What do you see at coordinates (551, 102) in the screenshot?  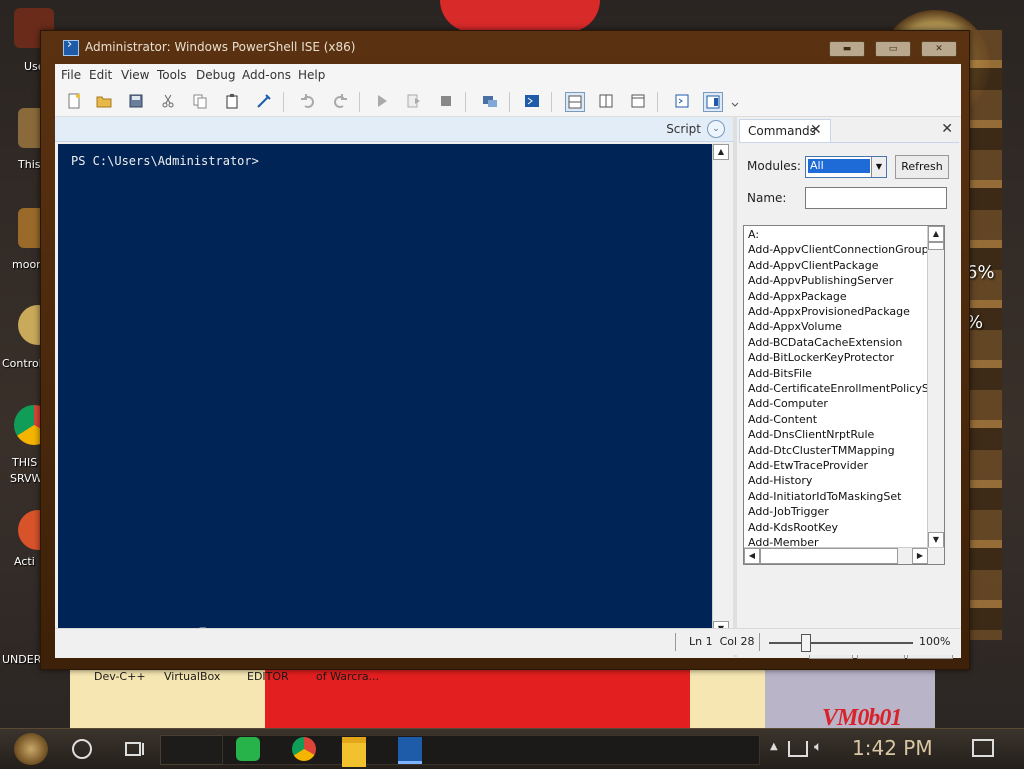 I see `toolbar-separator` at bounding box center [551, 102].